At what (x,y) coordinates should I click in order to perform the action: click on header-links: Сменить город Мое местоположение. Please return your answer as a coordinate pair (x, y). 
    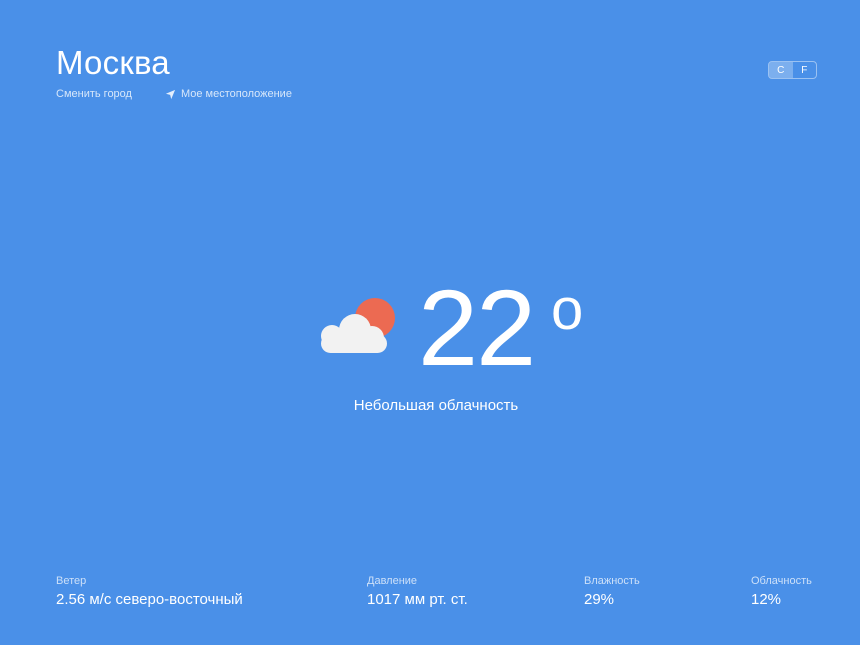
    Looking at the image, I should click on (174, 94).